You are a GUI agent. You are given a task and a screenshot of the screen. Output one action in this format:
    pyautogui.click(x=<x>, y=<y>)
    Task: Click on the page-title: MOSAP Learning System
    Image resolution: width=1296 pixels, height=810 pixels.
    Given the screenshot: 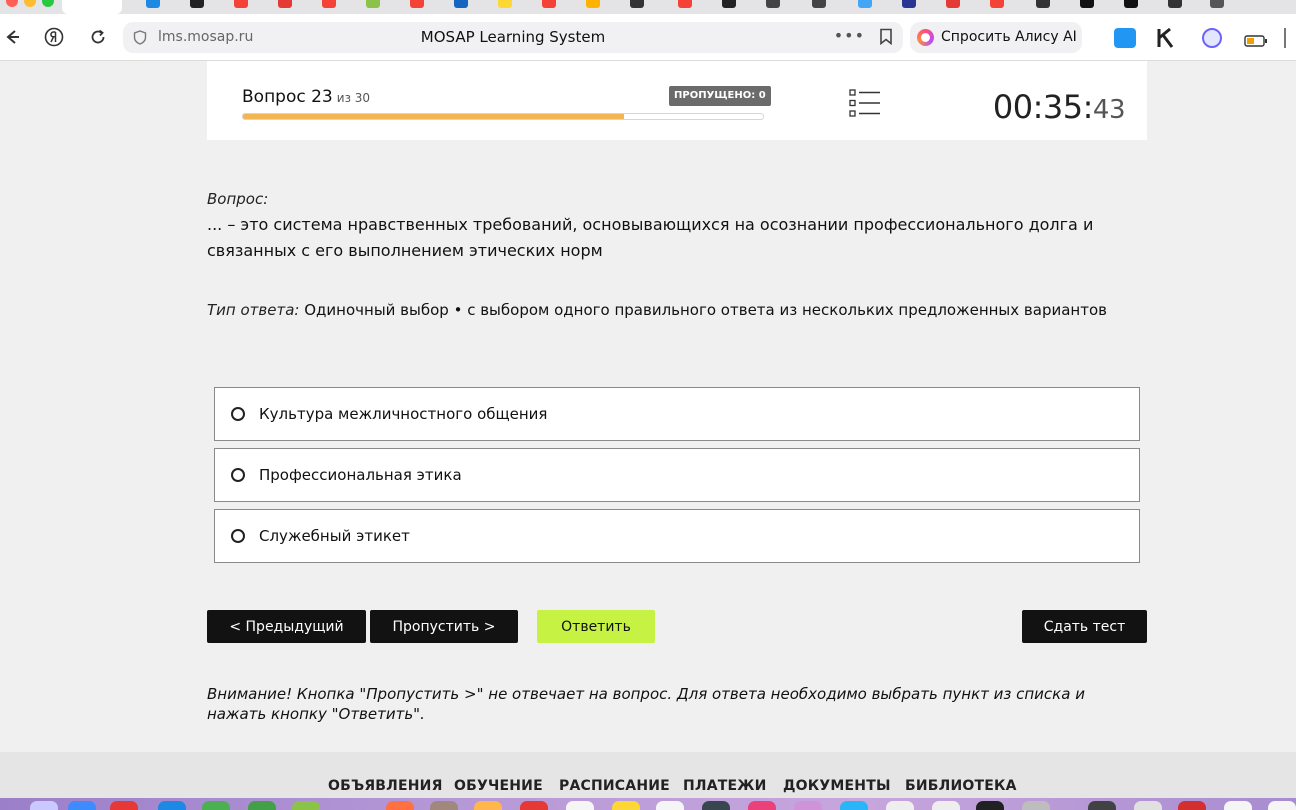 What is the action you would take?
    pyautogui.click(x=513, y=37)
    